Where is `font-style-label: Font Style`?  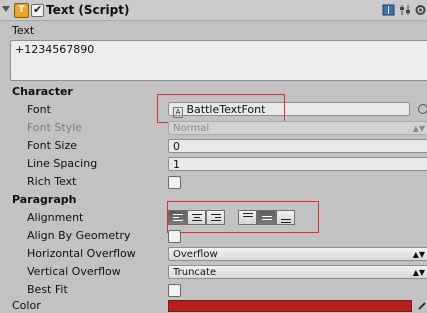 font-style-label: Font Style is located at coordinates (55, 127).